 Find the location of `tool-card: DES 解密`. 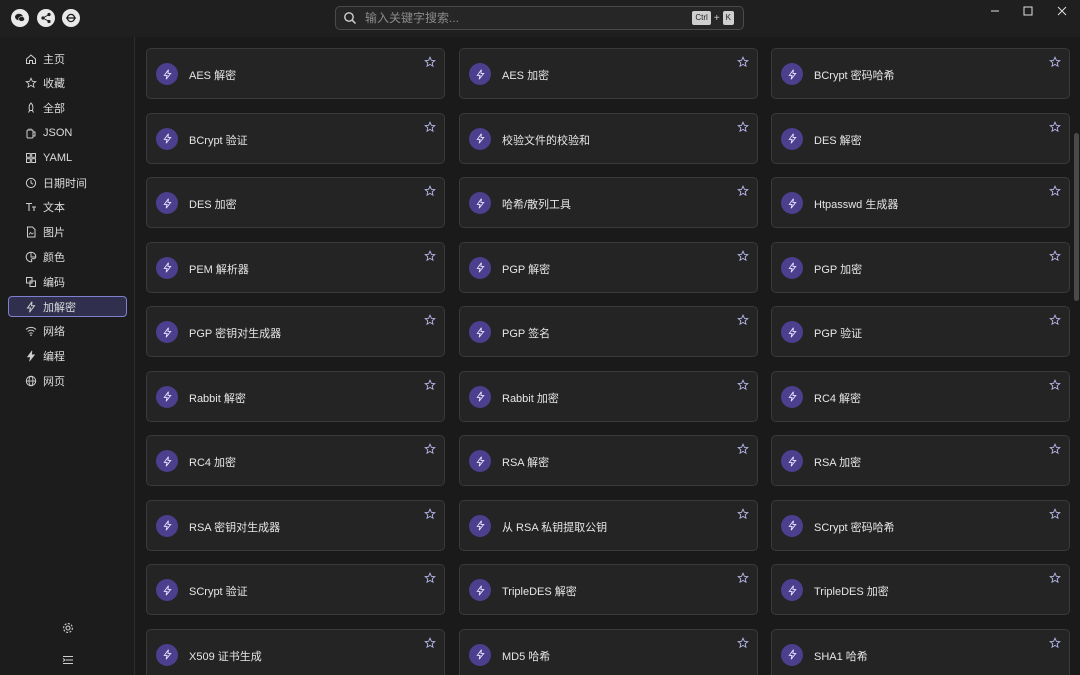

tool-card: DES 解密 is located at coordinates (920, 138).